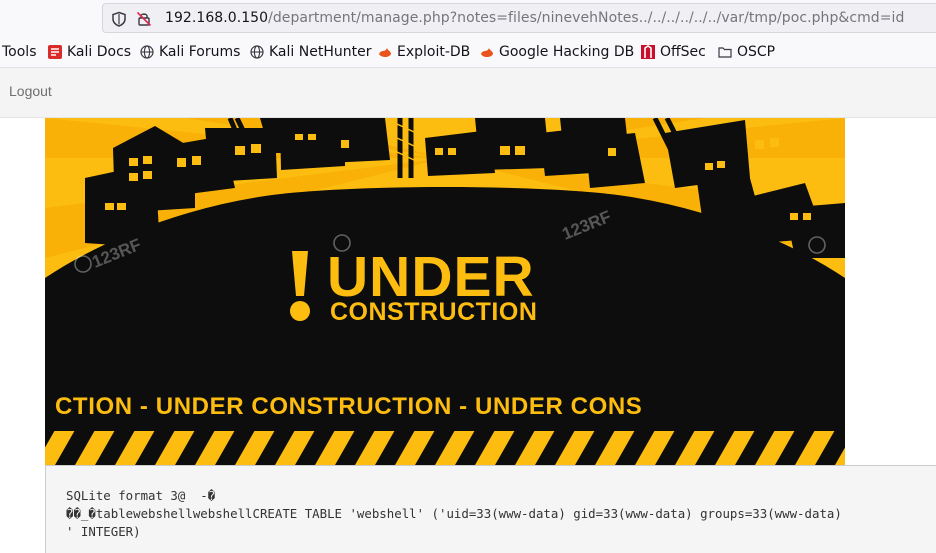 The image size is (936, 553). What do you see at coordinates (433, 312) in the screenshot?
I see `banner-subheadline: CONSTRUCTION` at bounding box center [433, 312].